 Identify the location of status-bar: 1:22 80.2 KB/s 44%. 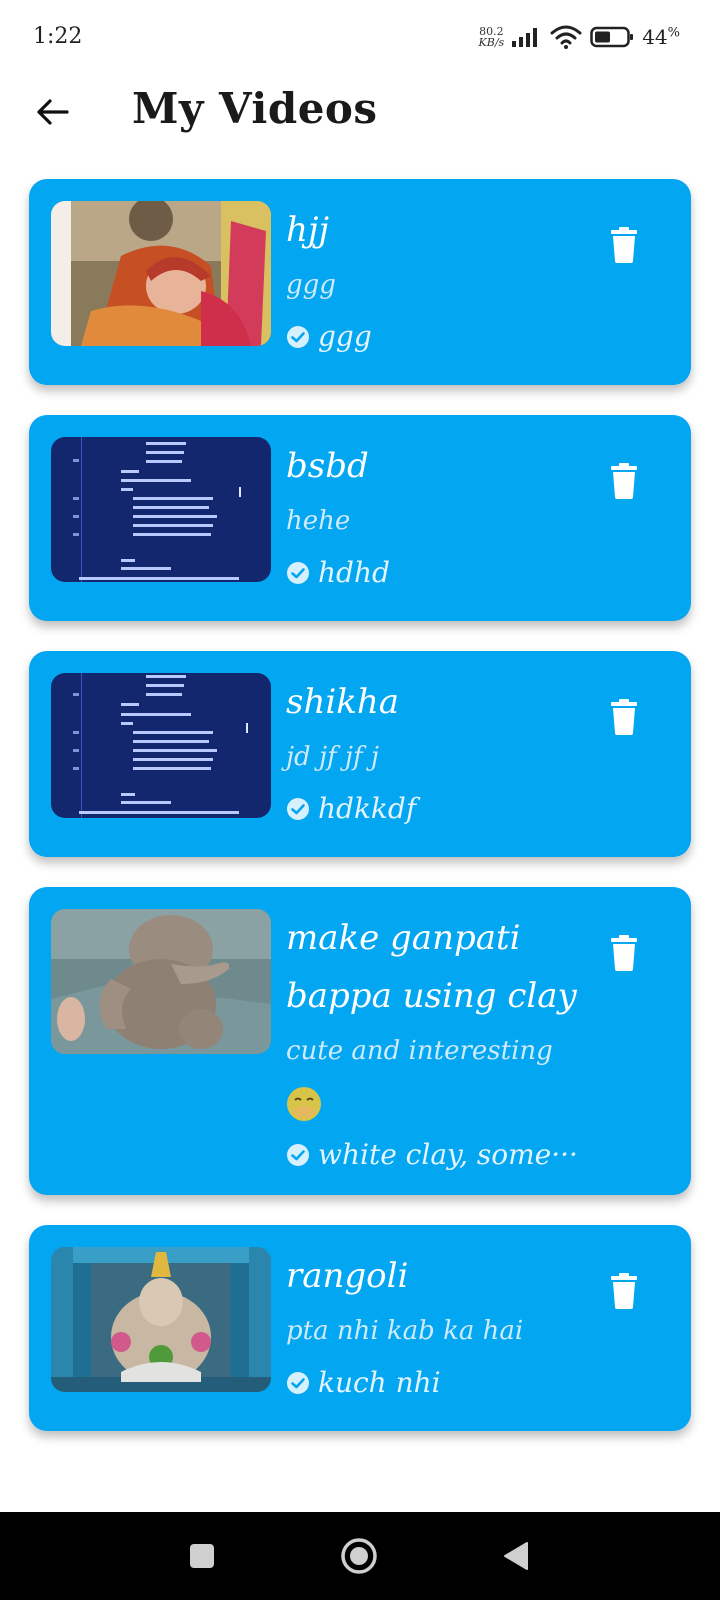
(360, 38).